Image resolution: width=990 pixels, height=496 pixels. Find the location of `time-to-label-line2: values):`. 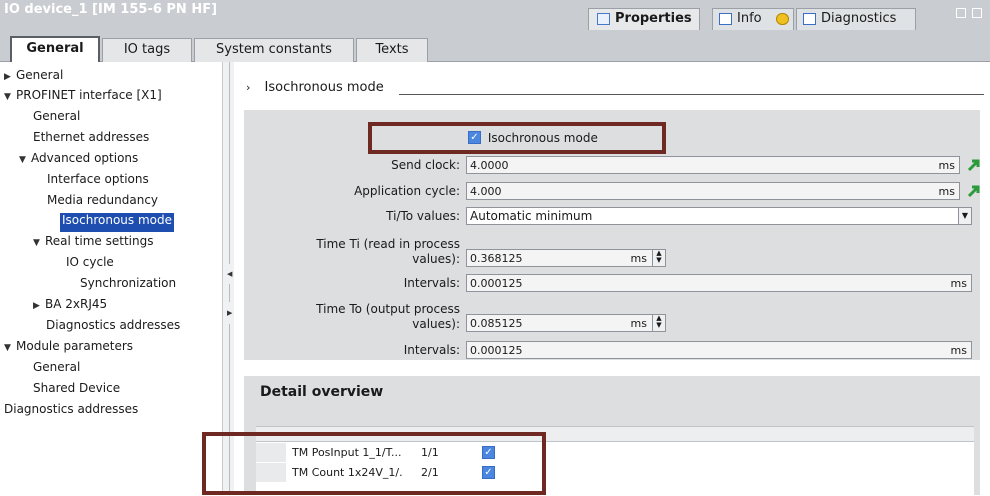

time-to-label-line2: values): is located at coordinates (436, 324).